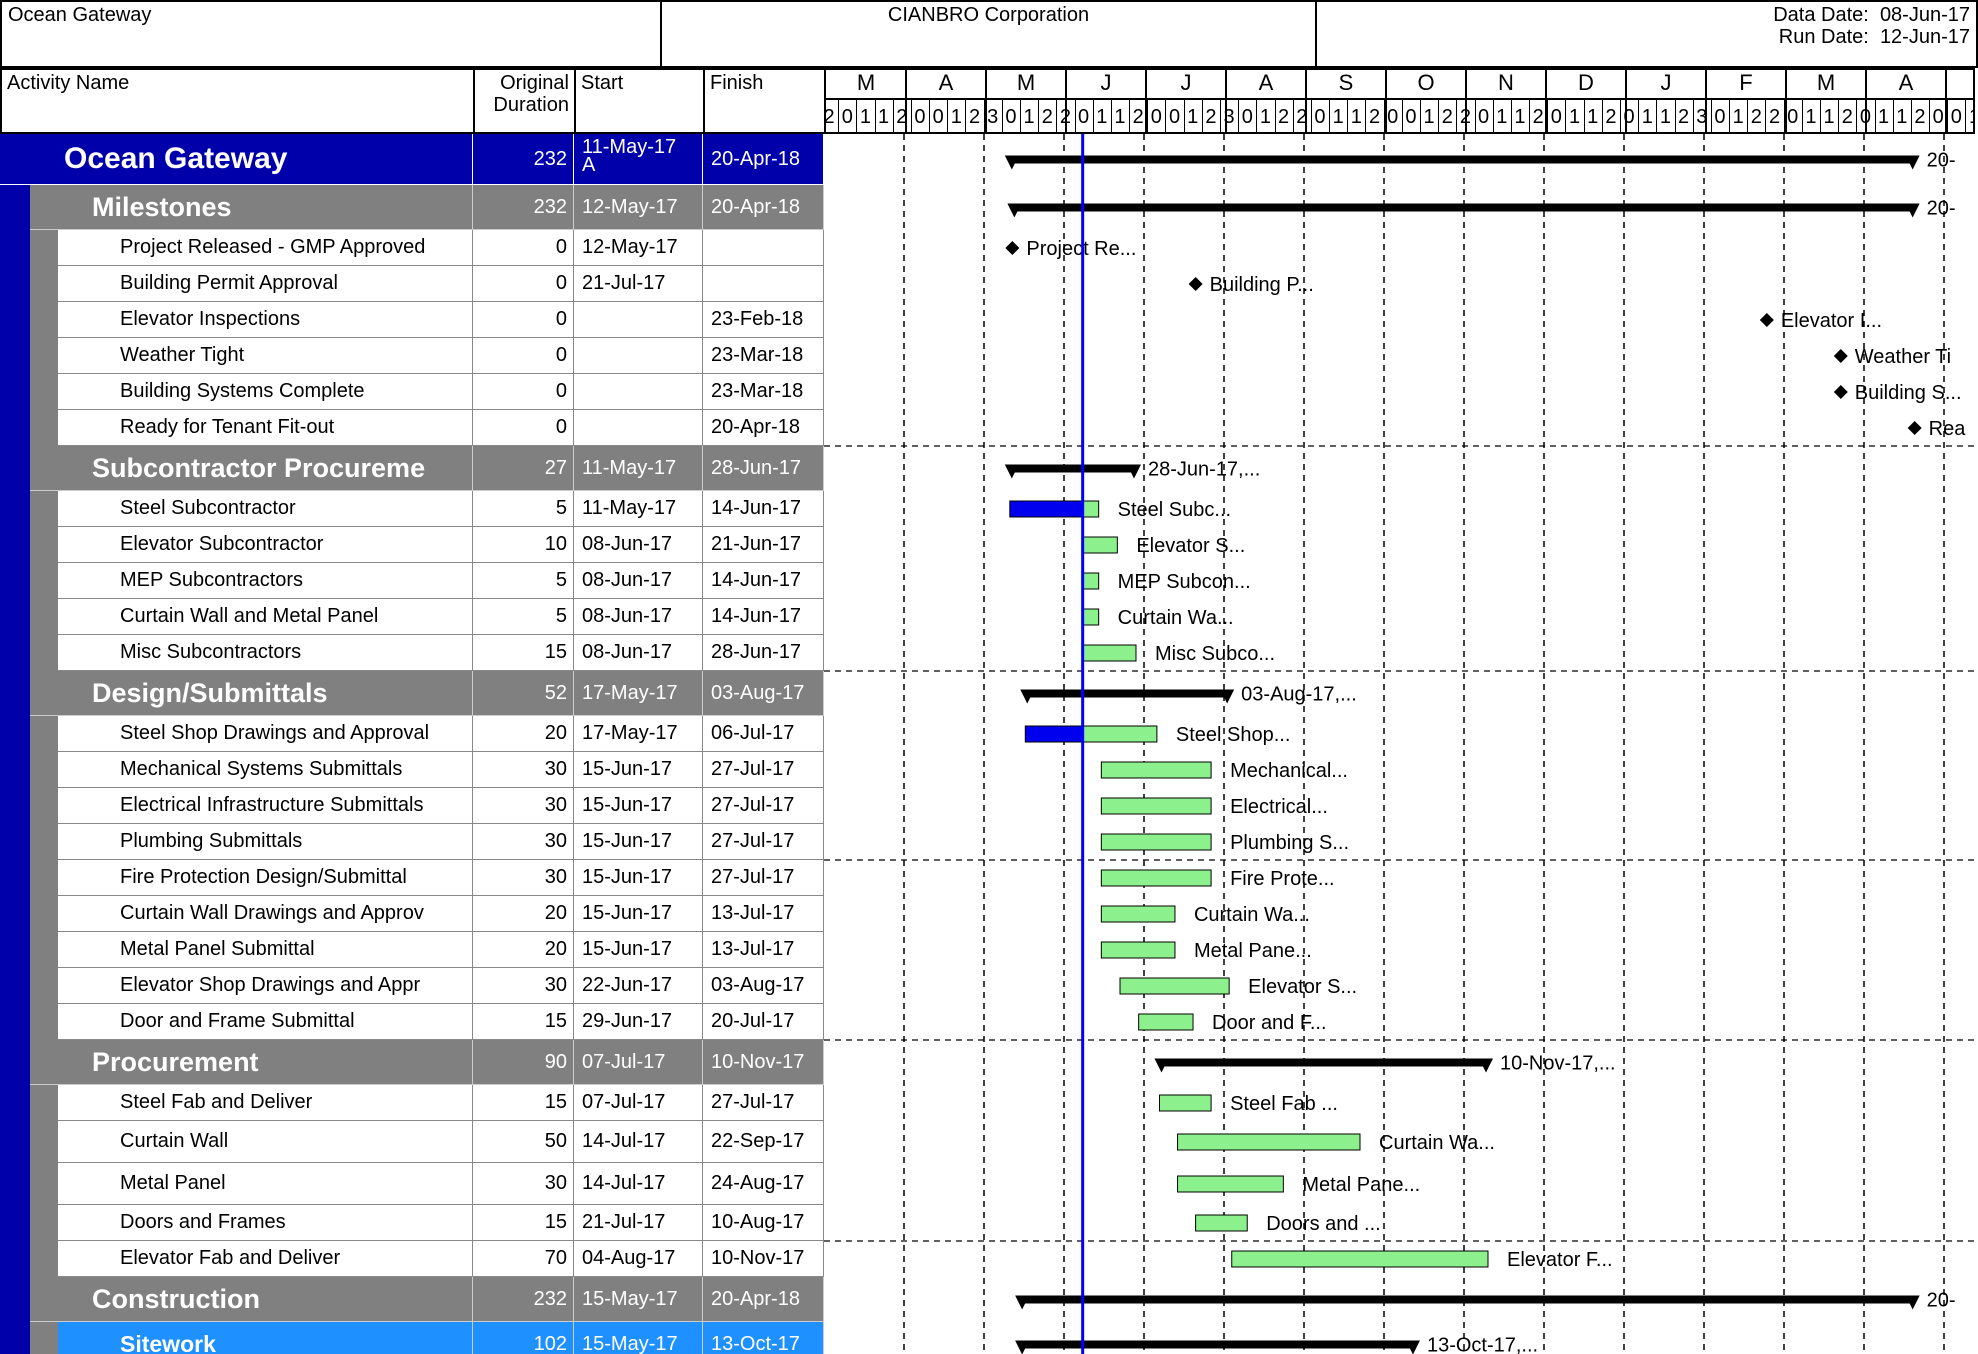 Image resolution: width=1978 pixels, height=1354 pixels. Describe the element at coordinates (412, 320) in the screenshot. I see `activity-row: Elevator Inspections 0 23-Feb-18` at that location.